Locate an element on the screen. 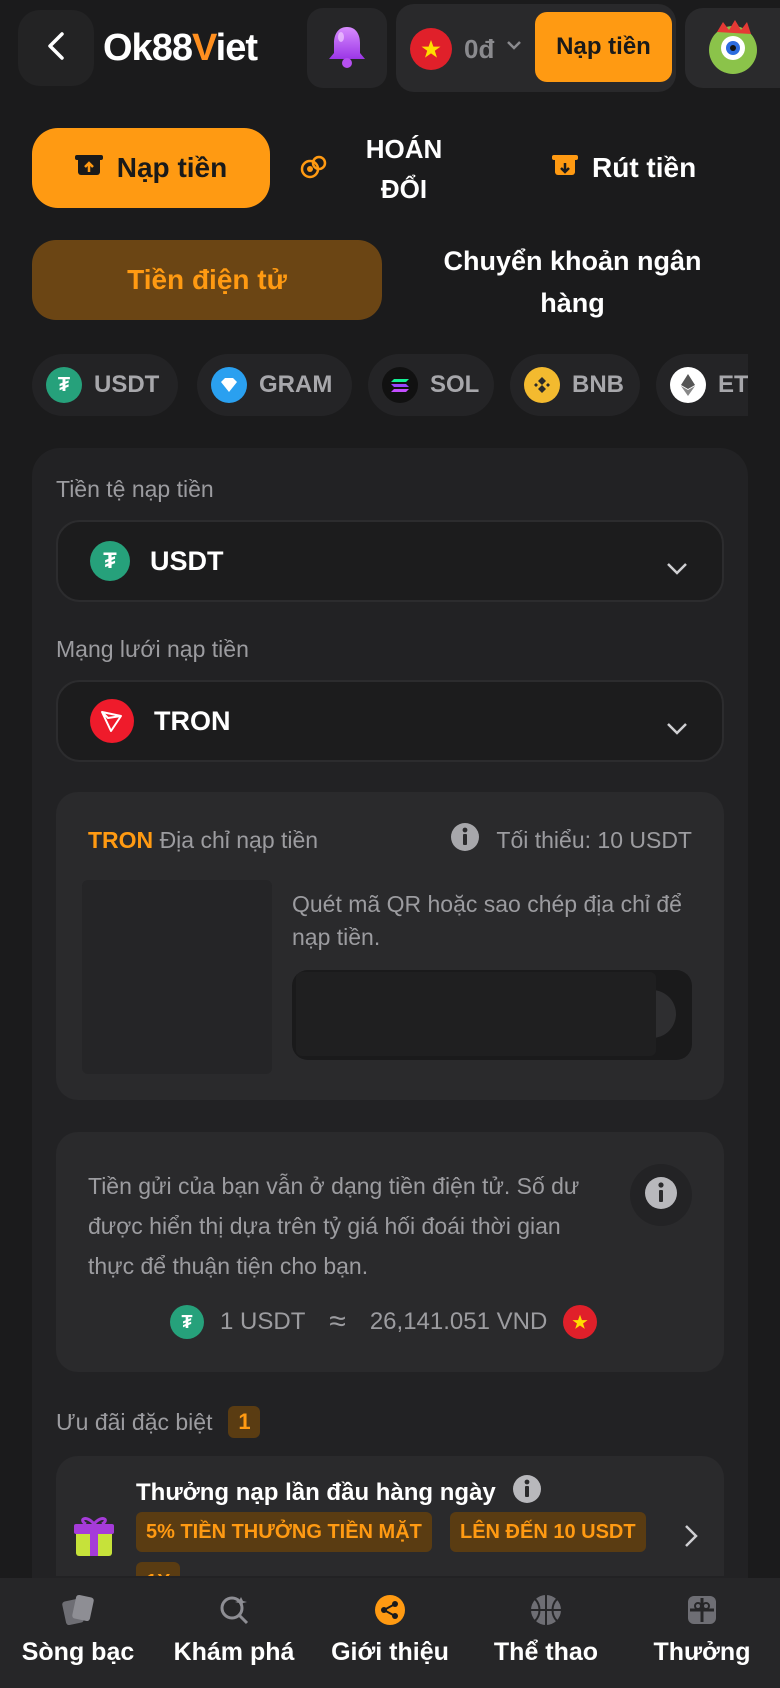 Image resolution: width=780 pixels, height=1688 pixels. explore-icon is located at coordinates (234, 1610).